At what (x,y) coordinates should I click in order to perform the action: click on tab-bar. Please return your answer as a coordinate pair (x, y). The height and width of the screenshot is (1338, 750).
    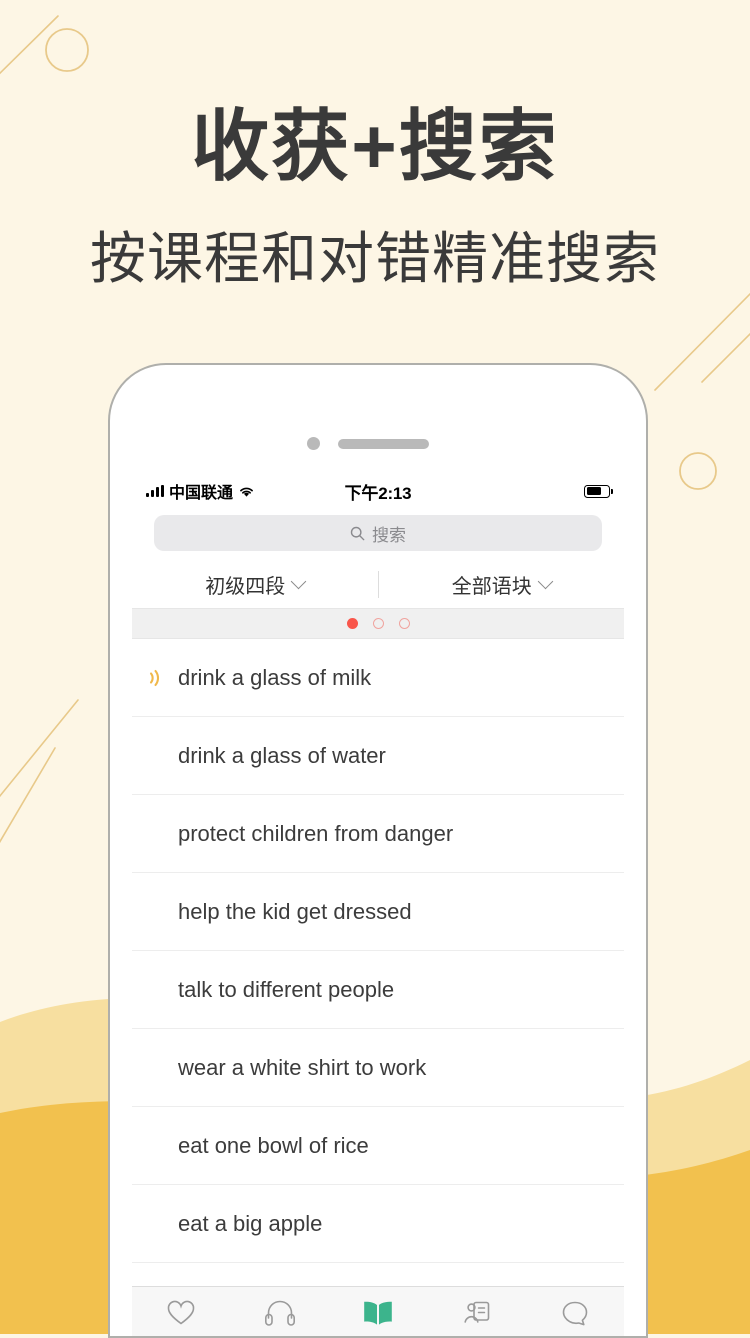
    Looking at the image, I should click on (378, 1311).